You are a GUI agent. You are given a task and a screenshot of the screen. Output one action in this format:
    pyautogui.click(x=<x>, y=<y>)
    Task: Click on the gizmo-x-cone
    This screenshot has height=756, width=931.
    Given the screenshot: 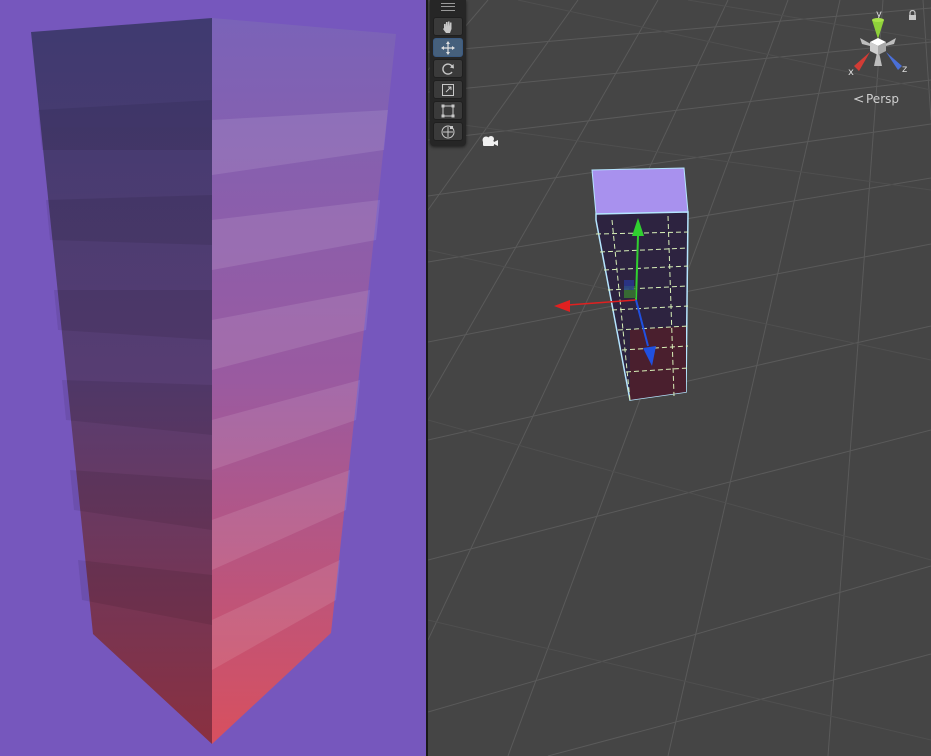 What is the action you would take?
    pyautogui.click(x=862, y=61)
    